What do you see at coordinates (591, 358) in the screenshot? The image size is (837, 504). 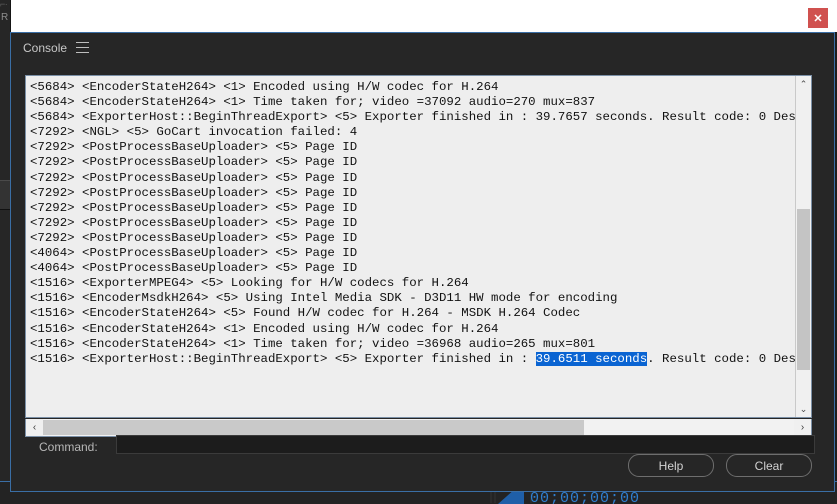 I see `selected-log-text: 39.6511 seconds` at bounding box center [591, 358].